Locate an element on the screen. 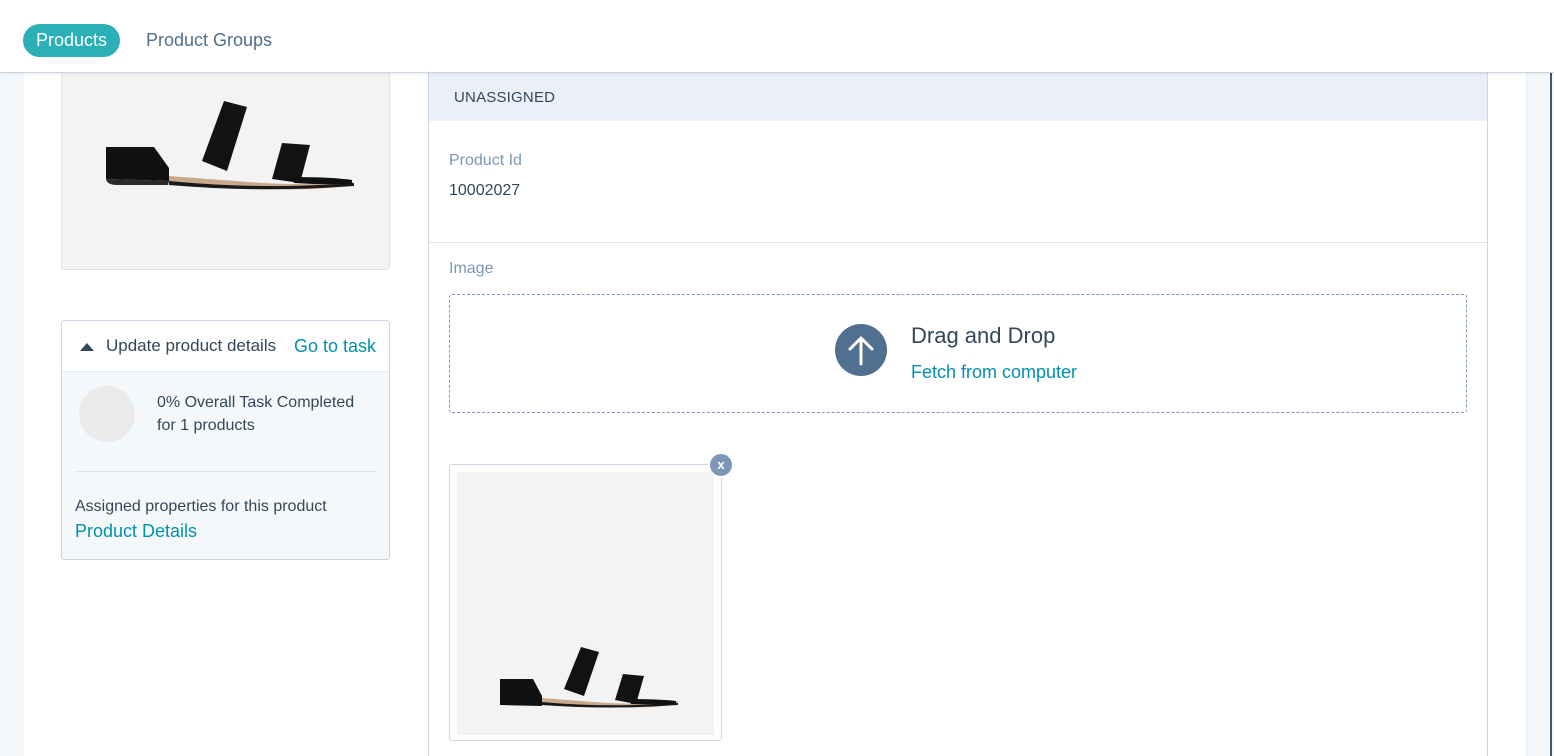 This screenshot has width=1554, height=756. fetch-from-computer-link: Fetch from computer is located at coordinates (994, 372).